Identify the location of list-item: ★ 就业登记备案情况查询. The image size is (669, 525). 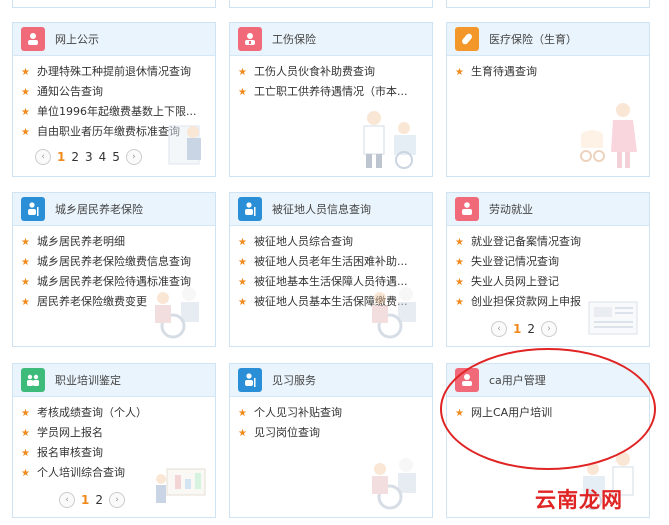
(552, 242).